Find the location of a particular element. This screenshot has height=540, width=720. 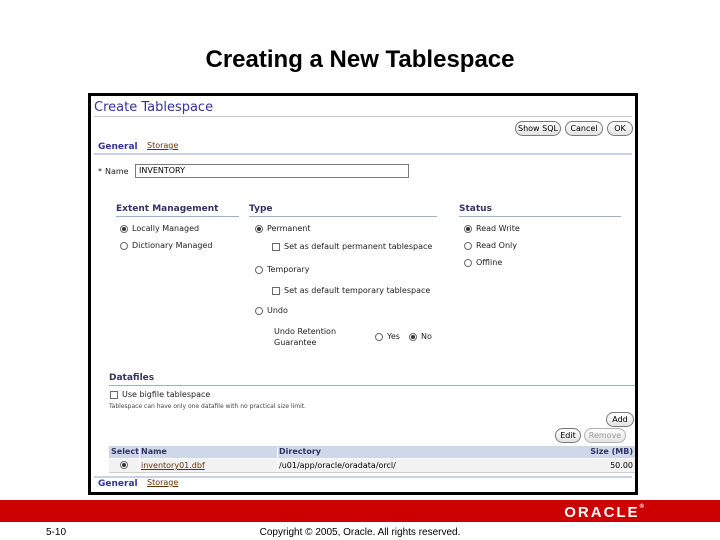

column-header-select: Select is located at coordinates (125, 451).